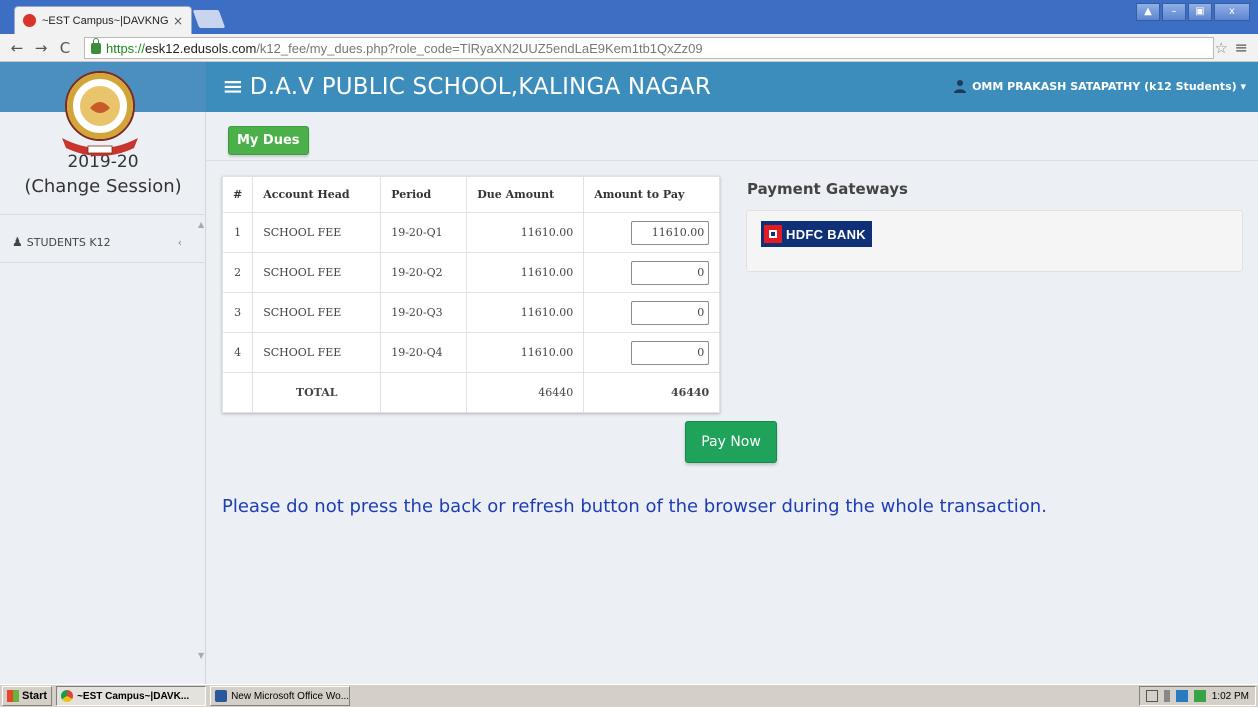  I want to click on new-tab-button, so click(209, 19).